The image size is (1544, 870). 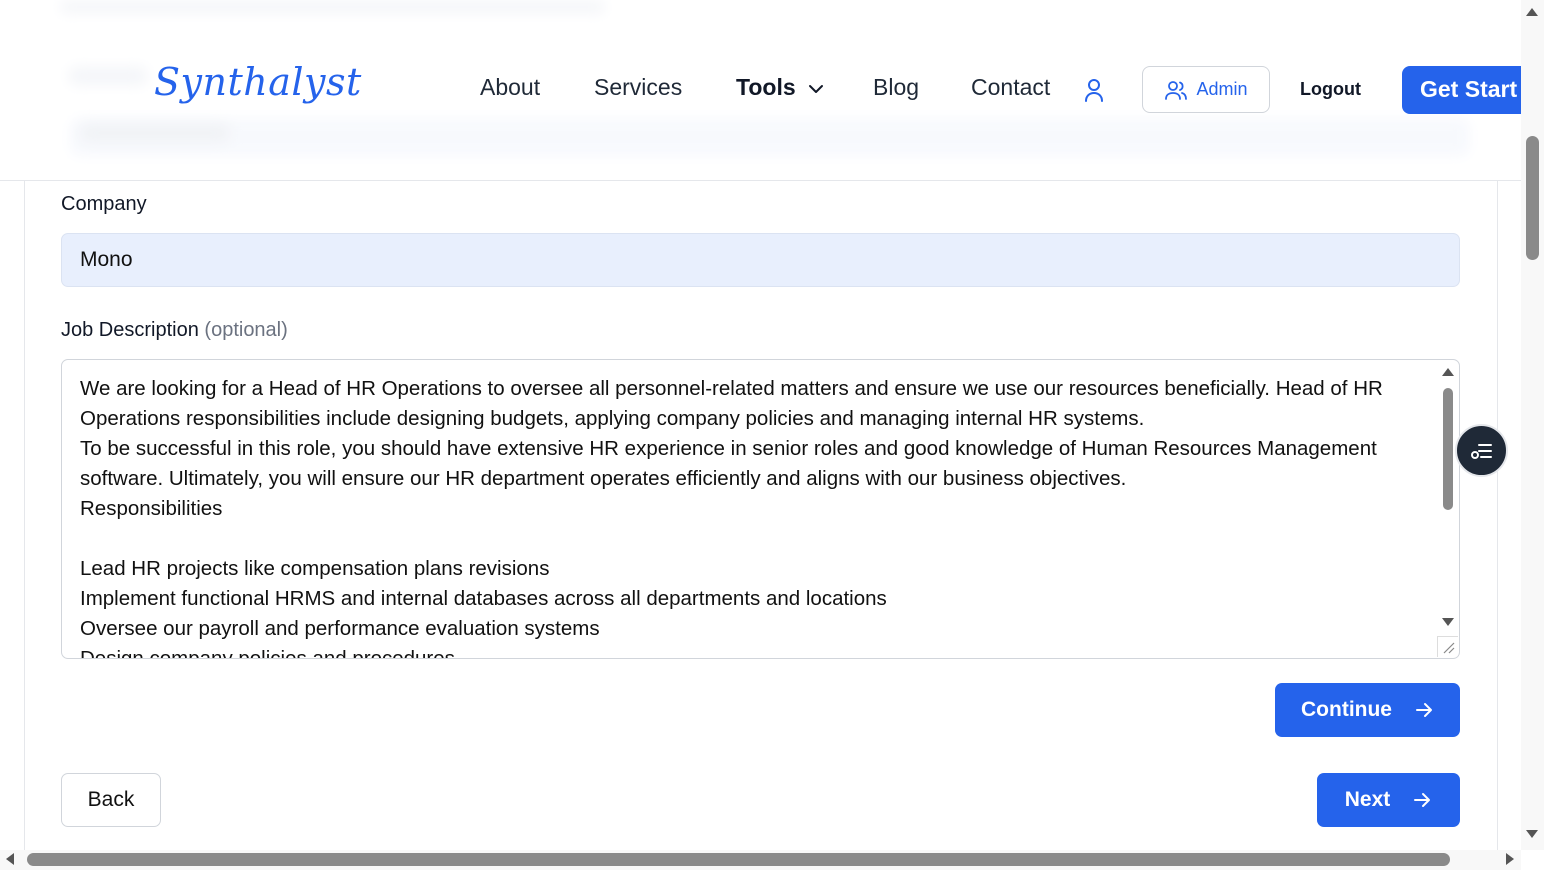 I want to click on logo: Synthalyst, so click(x=258, y=82).